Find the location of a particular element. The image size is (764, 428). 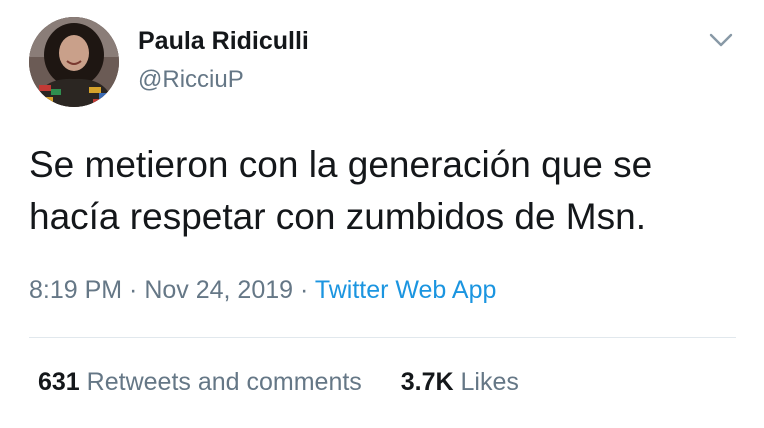

retweets-count: 631 is located at coordinates (59, 382).